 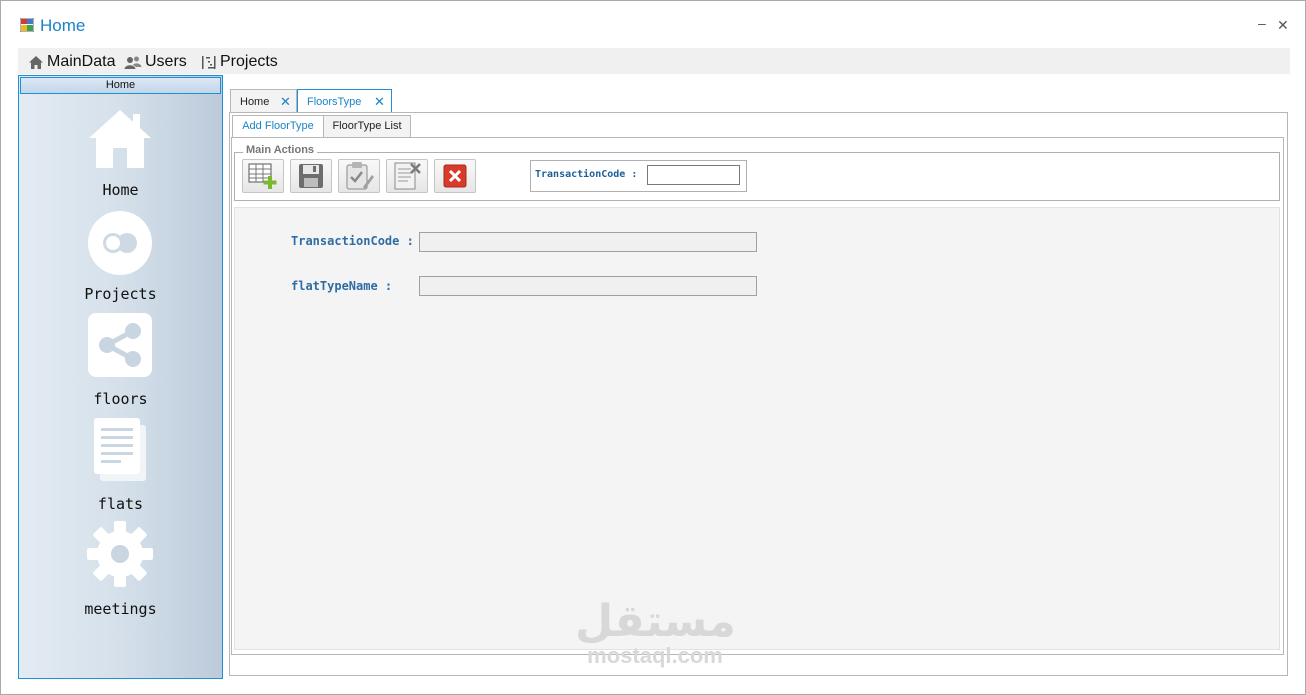 What do you see at coordinates (285, 102) in the screenshot?
I see `tab-home-close-icon: ✕` at bounding box center [285, 102].